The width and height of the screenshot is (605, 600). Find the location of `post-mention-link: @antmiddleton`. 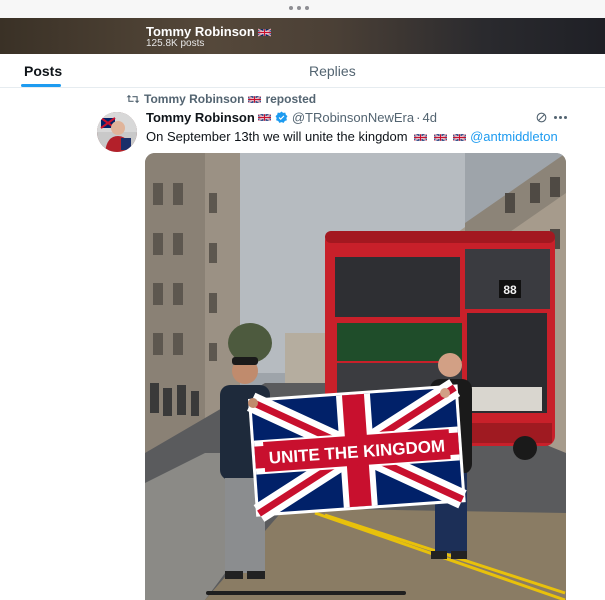

post-mention-link: @antmiddleton is located at coordinates (514, 136).